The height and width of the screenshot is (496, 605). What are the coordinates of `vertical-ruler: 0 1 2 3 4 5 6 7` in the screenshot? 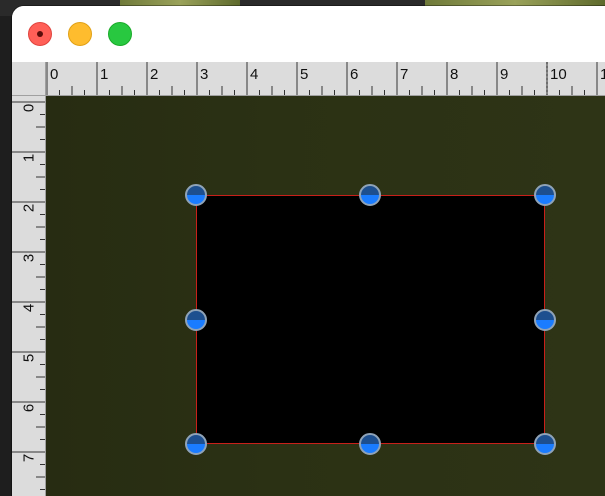 It's located at (29, 296).